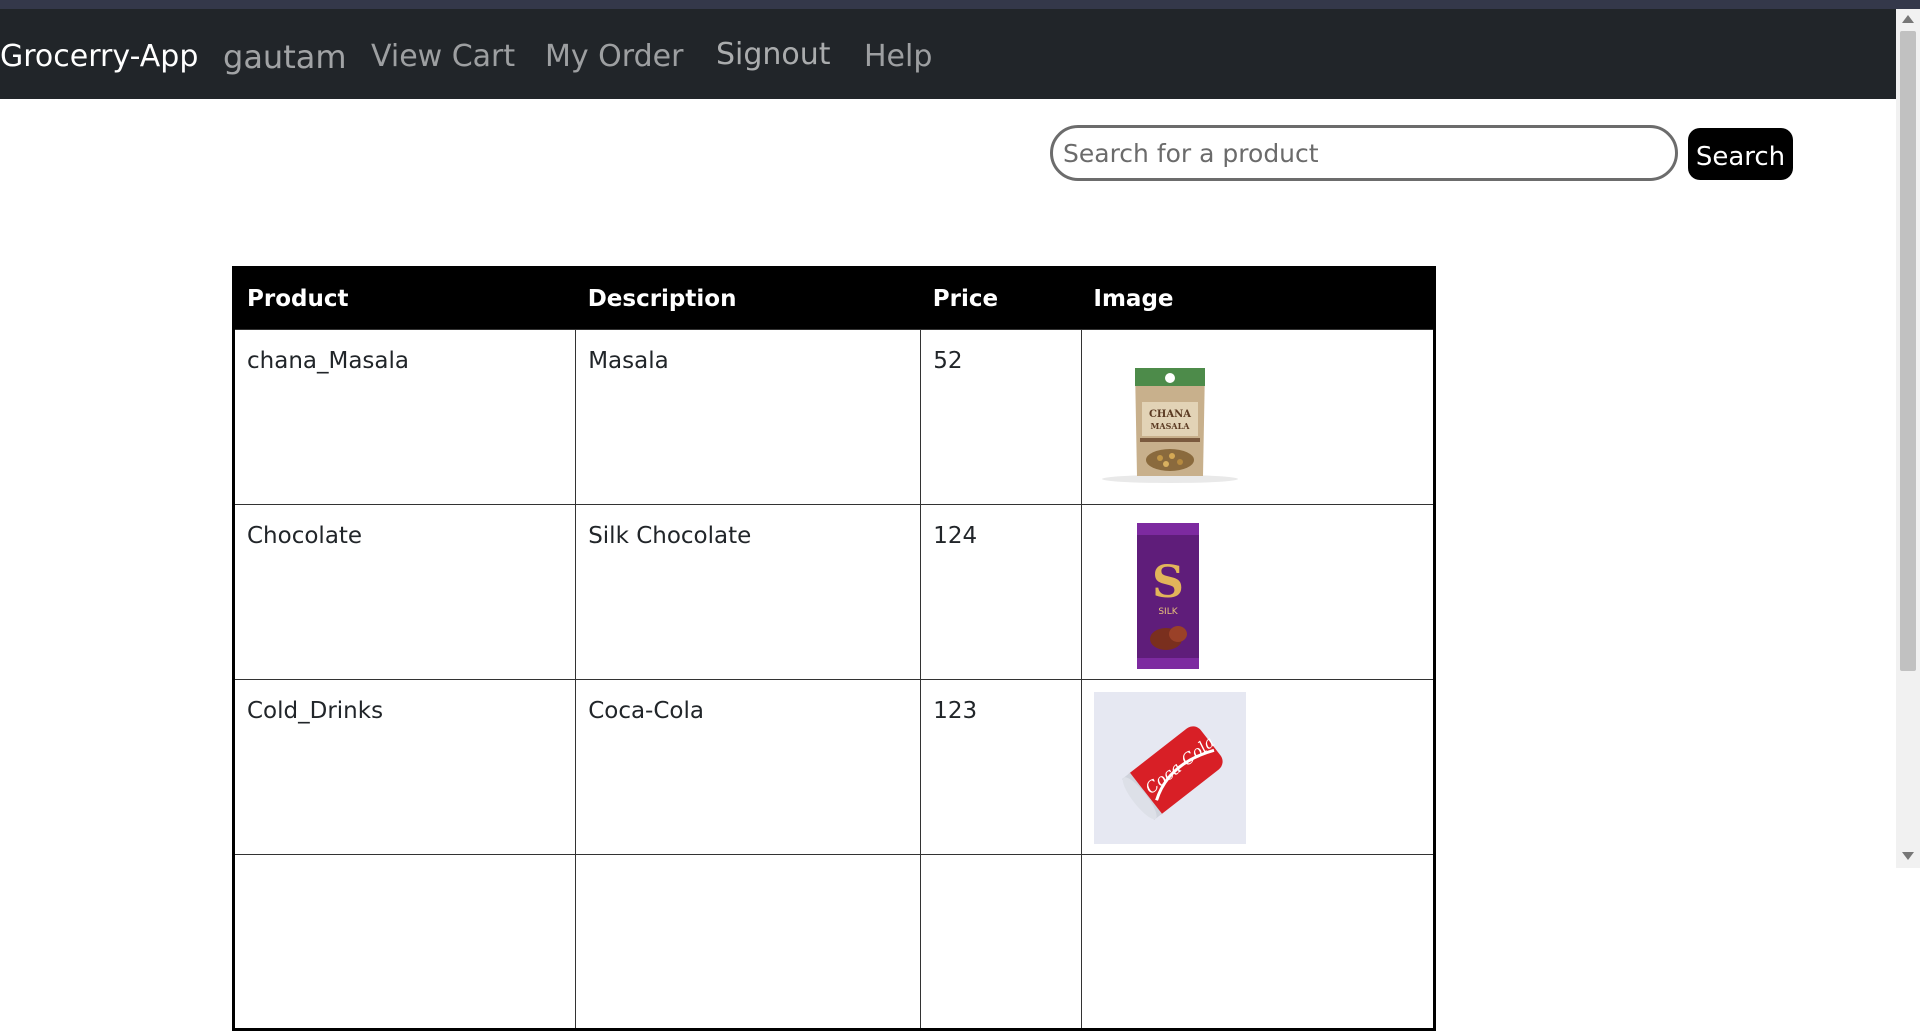  Describe the element at coordinates (404, 592) in the screenshot. I see `cell-product: Chocolate` at that location.